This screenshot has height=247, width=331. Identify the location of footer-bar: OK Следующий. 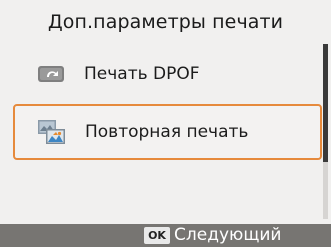
(165, 235).